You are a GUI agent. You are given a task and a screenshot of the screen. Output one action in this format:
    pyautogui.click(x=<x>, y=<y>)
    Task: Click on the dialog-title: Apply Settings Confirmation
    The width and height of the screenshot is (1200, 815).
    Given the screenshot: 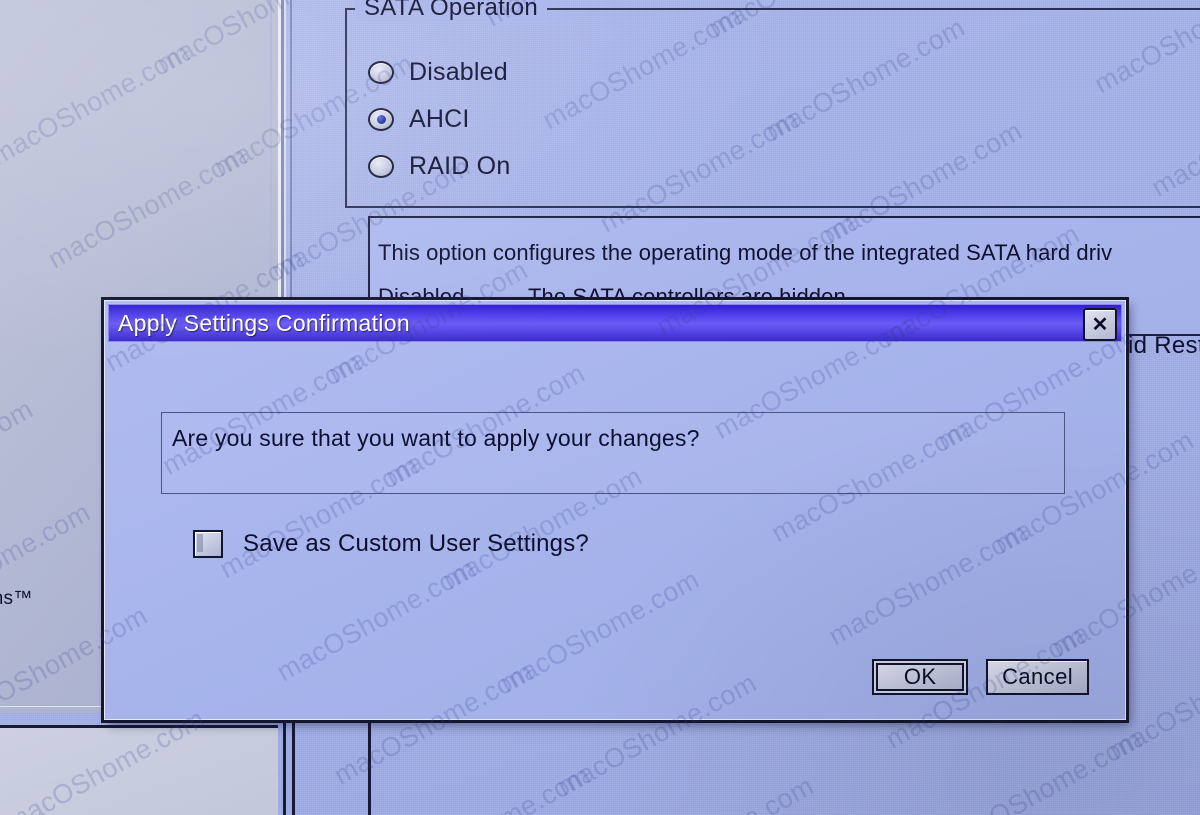 What is the action you would take?
    pyautogui.click(x=264, y=322)
    